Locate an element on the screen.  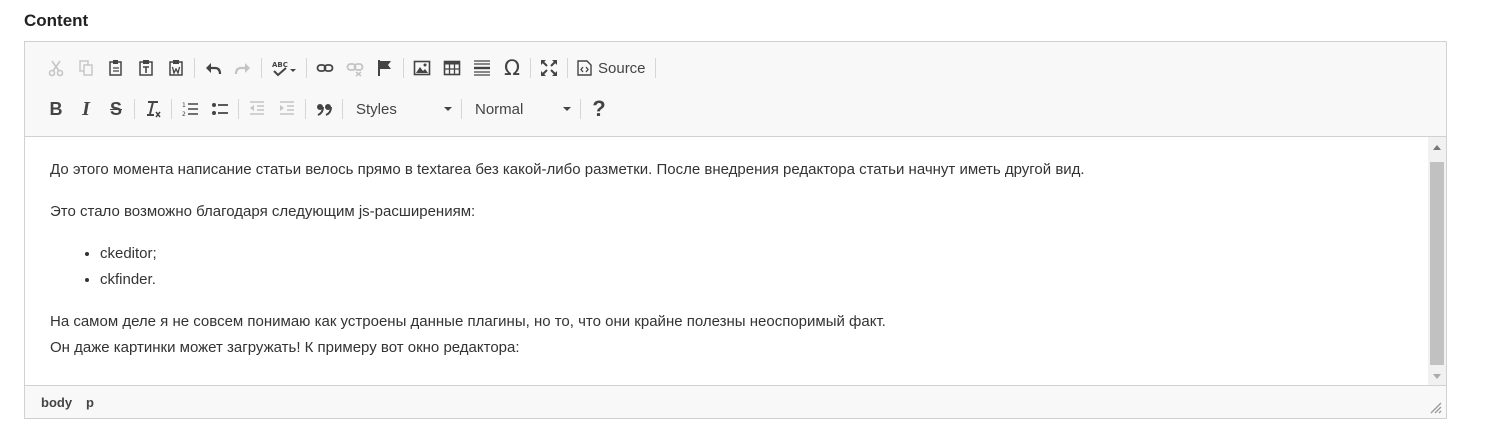
scrollbar-thumb is located at coordinates (1437, 263).